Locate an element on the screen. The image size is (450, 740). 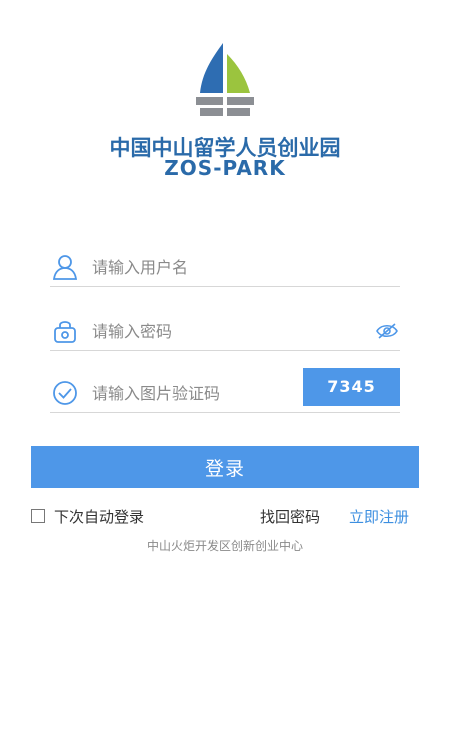
auto-login-option: 下次自动登录 is located at coordinates (87, 516).